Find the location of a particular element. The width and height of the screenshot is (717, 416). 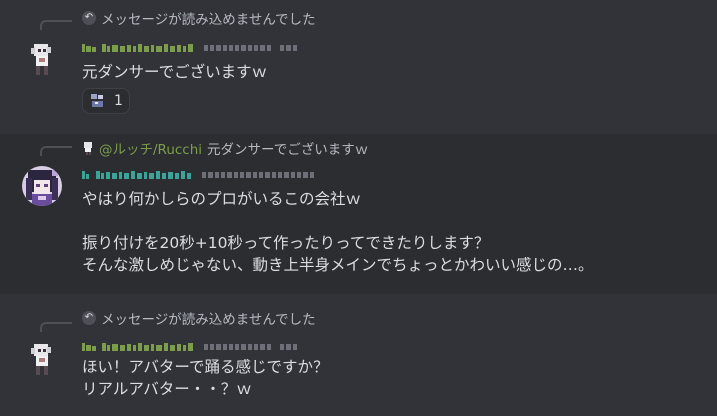

reaction-count: 1 is located at coordinates (118, 101).